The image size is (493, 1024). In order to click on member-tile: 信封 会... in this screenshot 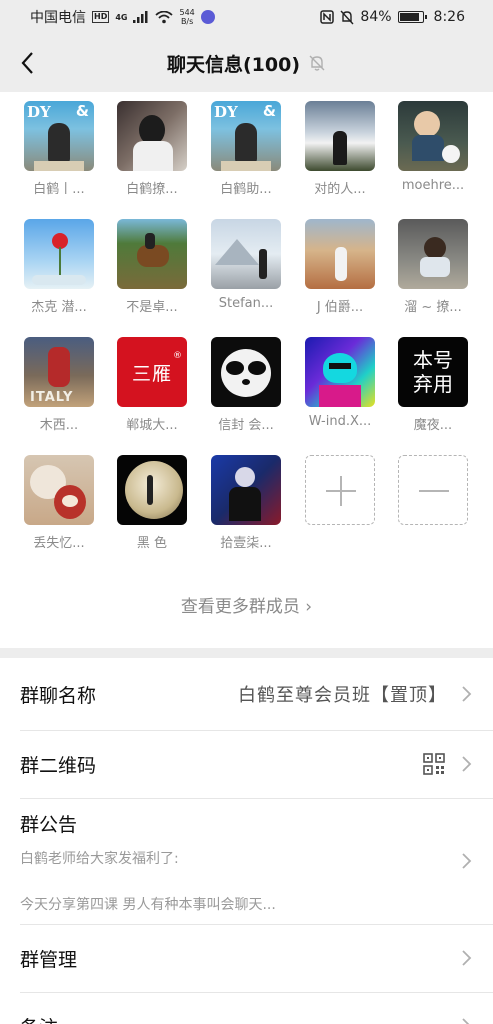, I will do `click(246, 385)`.